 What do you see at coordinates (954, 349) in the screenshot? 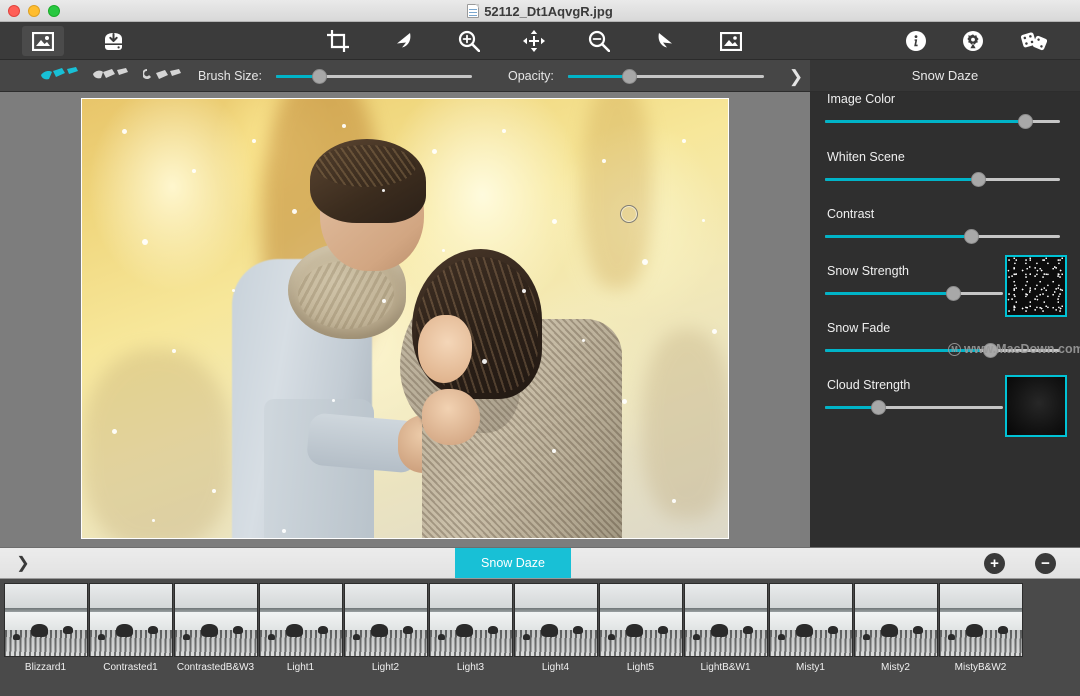
I see `macdown-logo-icon: M` at bounding box center [954, 349].